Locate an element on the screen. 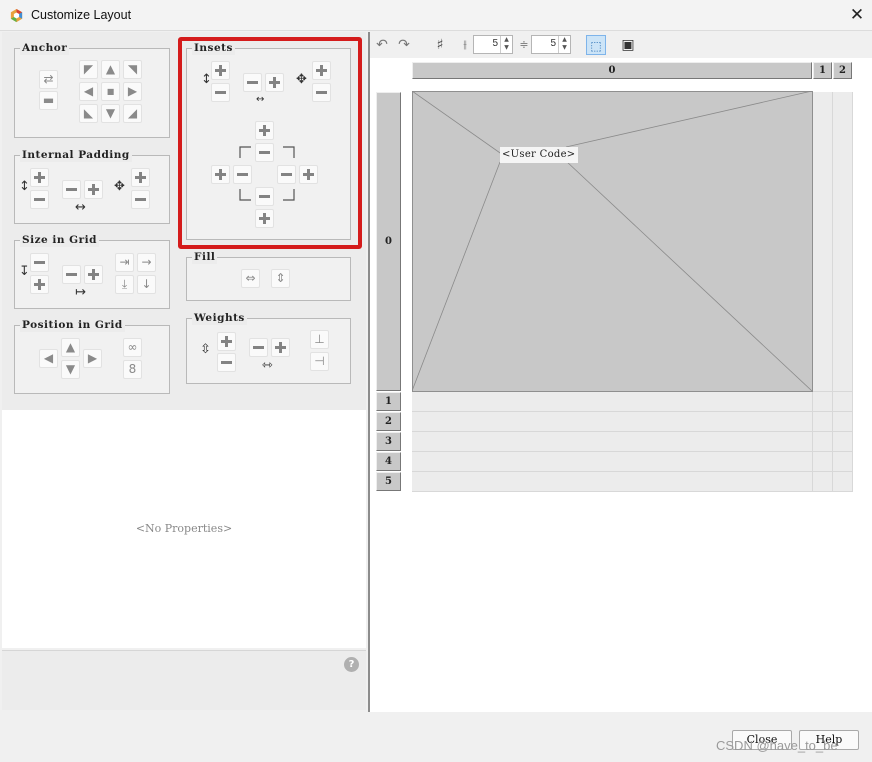 The image size is (872, 762). redo-icon: ↷ is located at coordinates (404, 45).